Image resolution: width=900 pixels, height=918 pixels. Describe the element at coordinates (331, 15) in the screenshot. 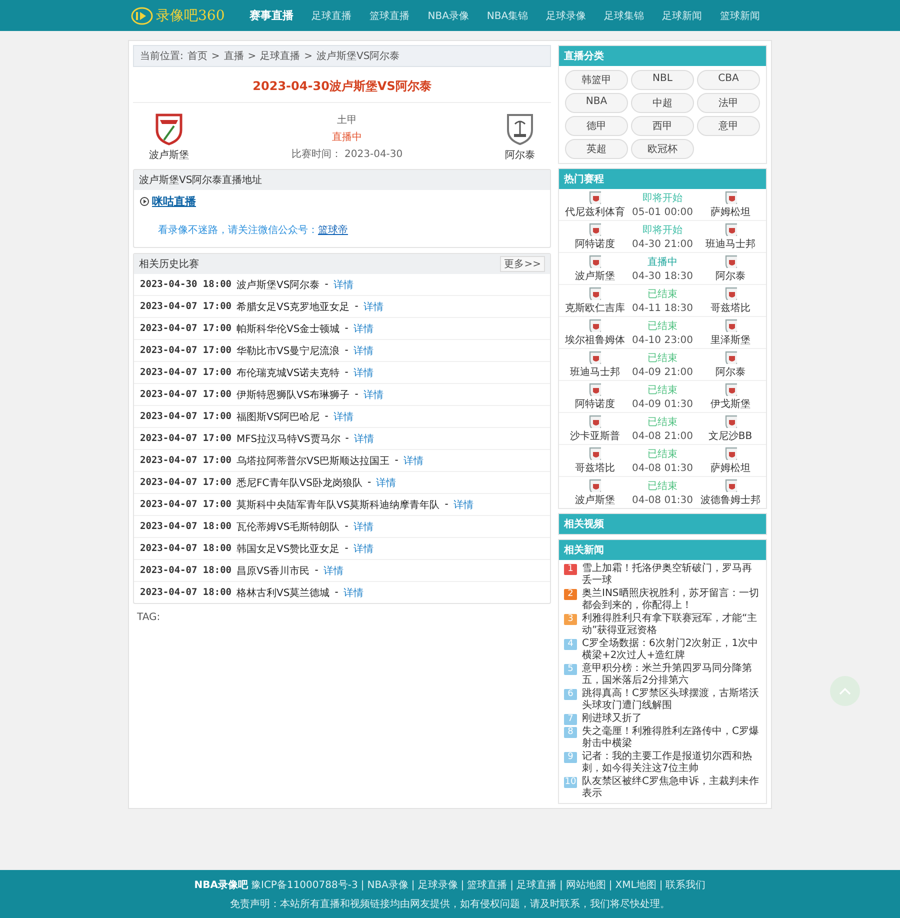

I see `nav-link: 足球直播` at that location.